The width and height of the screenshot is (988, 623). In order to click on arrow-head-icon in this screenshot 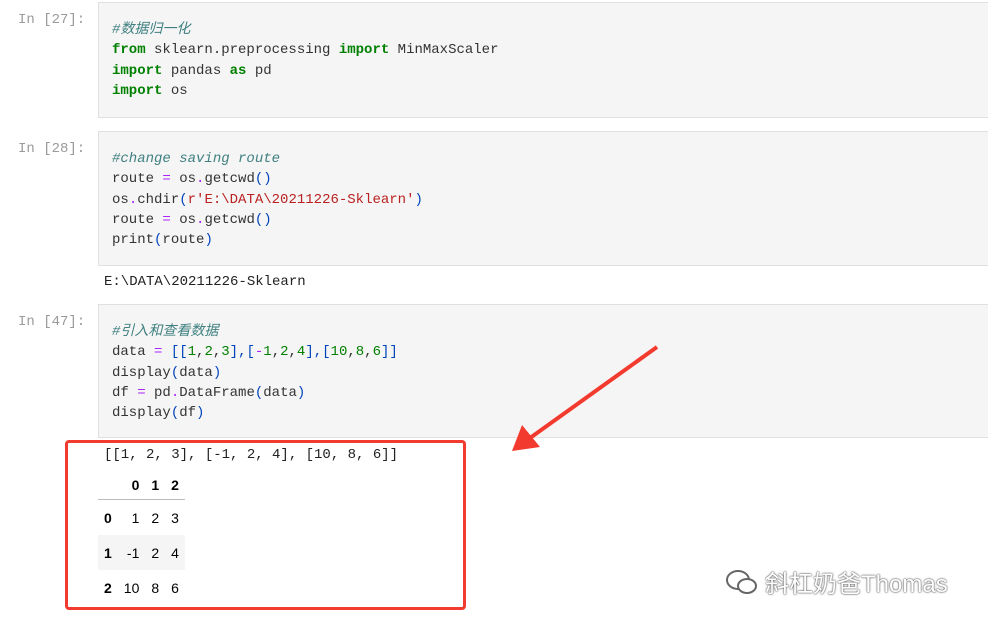, I will do `click(526, 438)`.